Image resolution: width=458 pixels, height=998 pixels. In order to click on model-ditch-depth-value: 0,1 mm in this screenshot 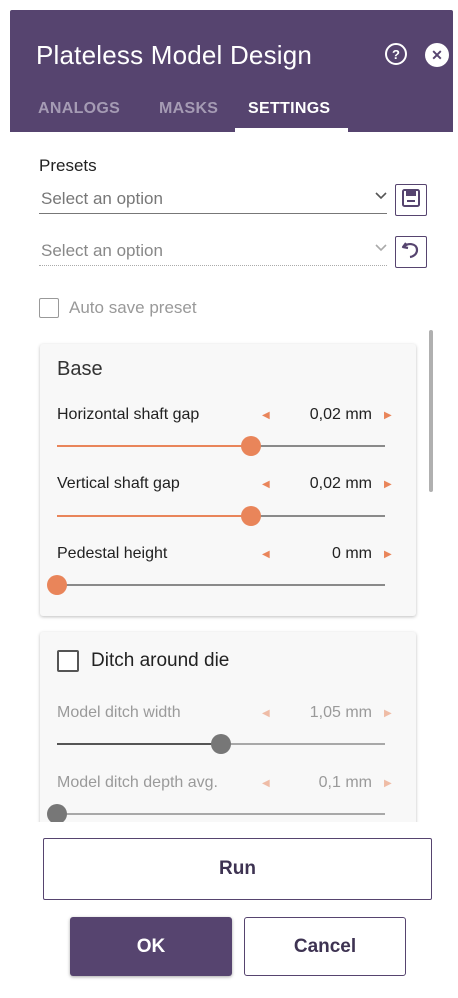, I will do `click(345, 782)`.